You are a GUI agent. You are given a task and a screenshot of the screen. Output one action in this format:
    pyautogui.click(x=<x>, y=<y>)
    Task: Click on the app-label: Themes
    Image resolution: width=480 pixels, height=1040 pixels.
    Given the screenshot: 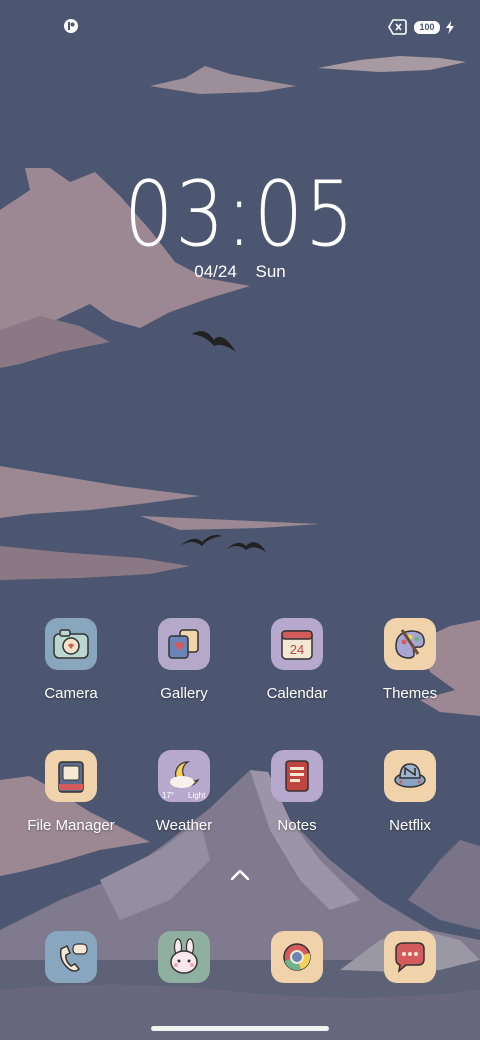 What is the action you would take?
    pyautogui.click(x=410, y=693)
    